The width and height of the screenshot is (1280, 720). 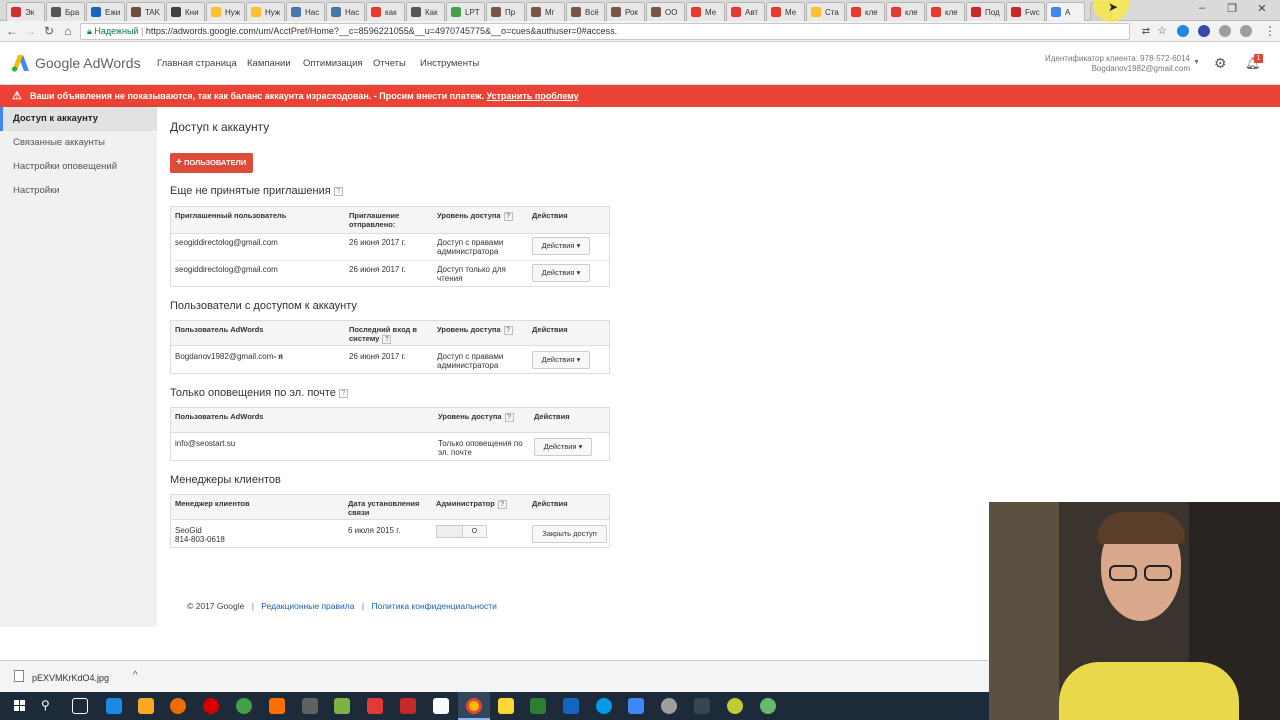 What do you see at coordinates (1196, 62) in the screenshot?
I see `chevron-down-icon: ▼` at bounding box center [1196, 62].